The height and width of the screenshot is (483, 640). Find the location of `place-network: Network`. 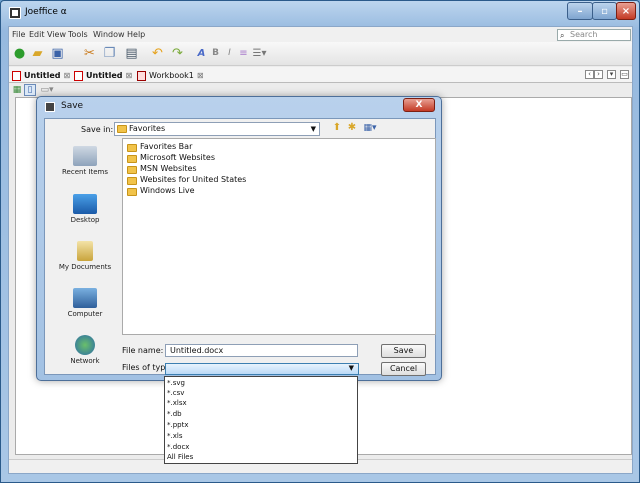

place-network: Network is located at coordinates (85, 355).